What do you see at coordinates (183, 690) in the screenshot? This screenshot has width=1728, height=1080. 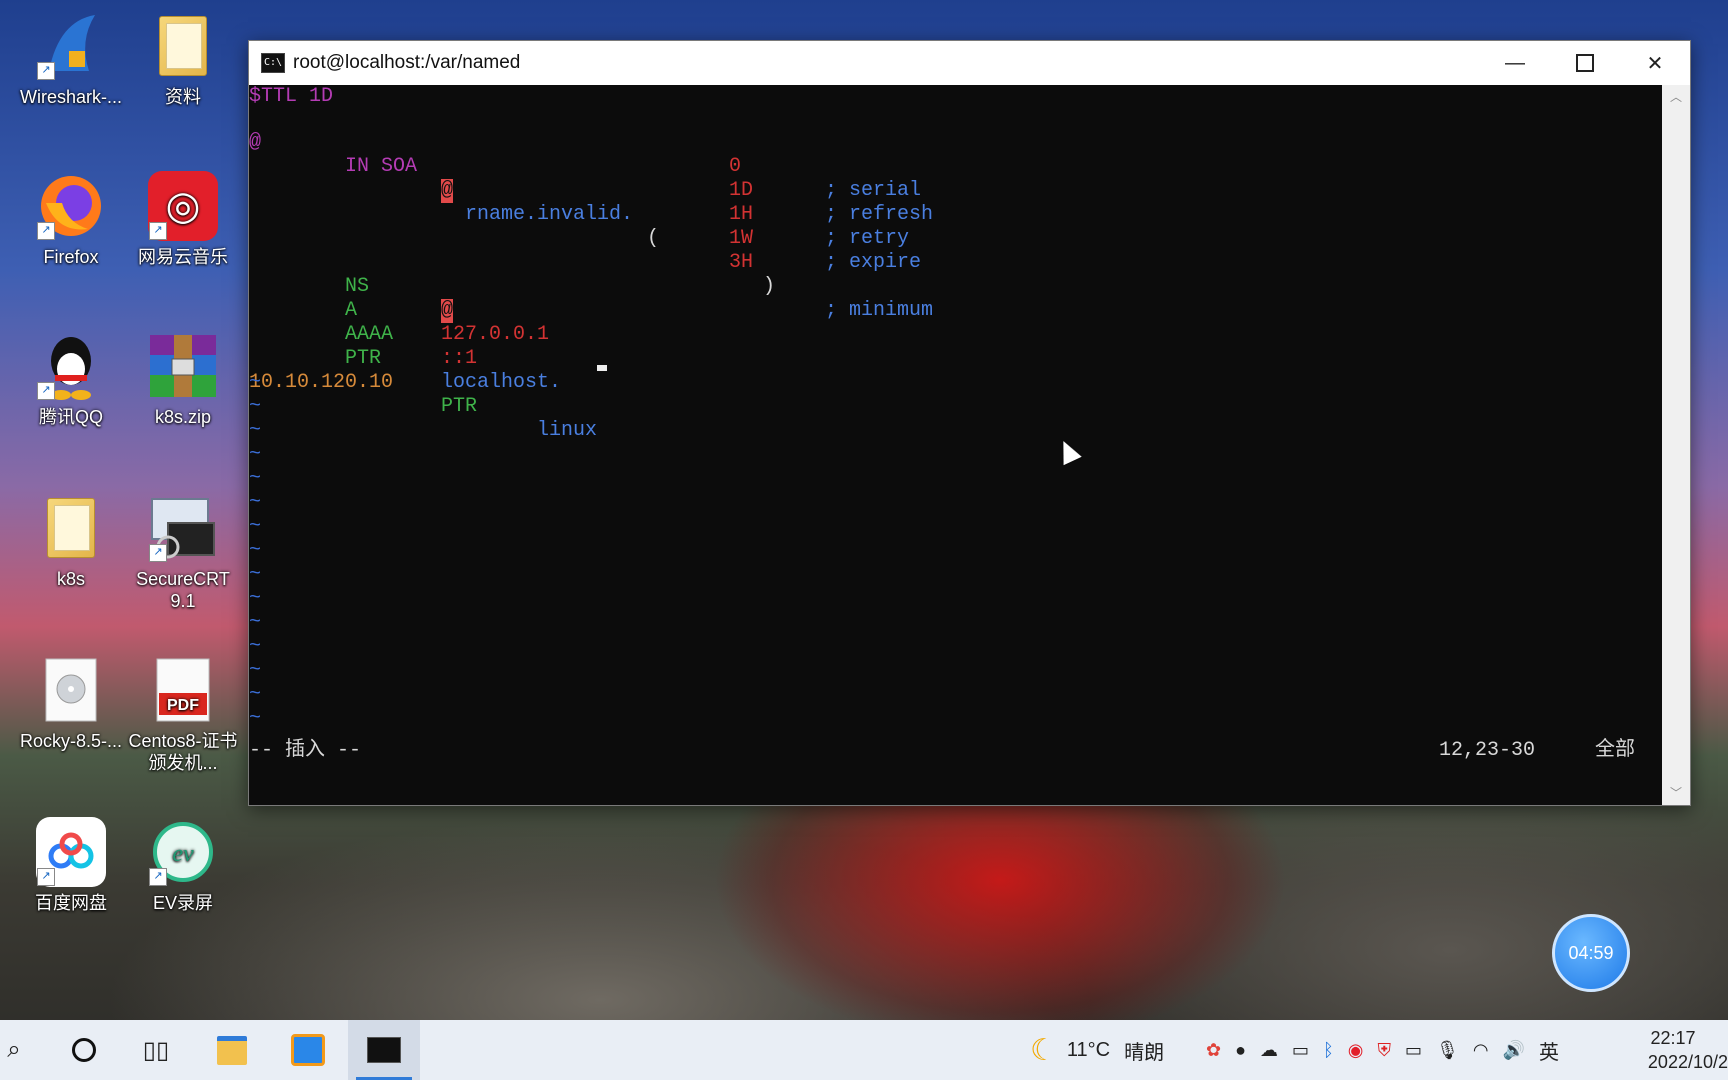 I see `pdf-icon: PDF` at bounding box center [183, 690].